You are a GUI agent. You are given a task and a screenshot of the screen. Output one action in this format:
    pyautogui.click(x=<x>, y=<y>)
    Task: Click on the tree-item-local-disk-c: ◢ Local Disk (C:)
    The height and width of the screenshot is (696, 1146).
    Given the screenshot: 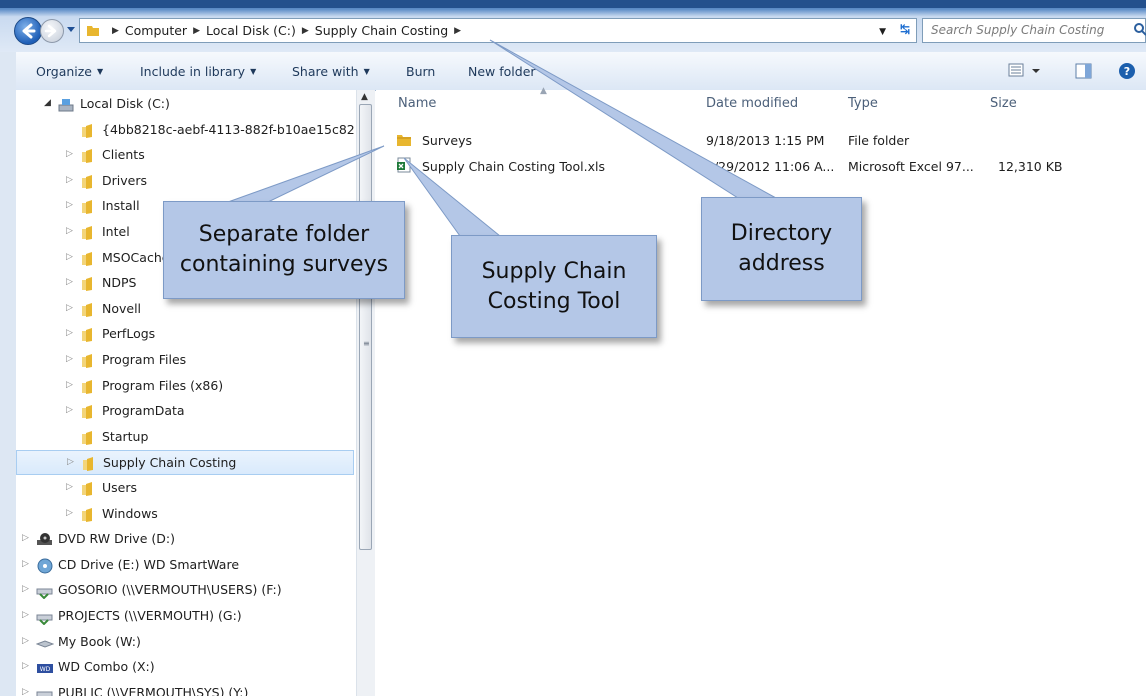 What is the action you would take?
    pyautogui.click(x=186, y=104)
    